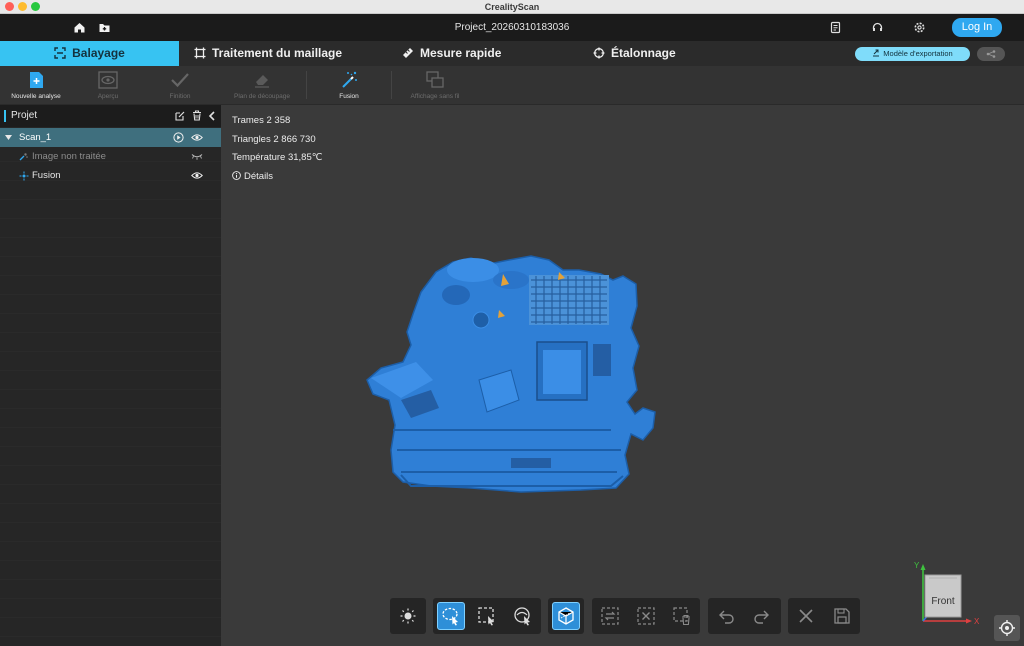  I want to click on edit-confirm-group, so click(824, 616).